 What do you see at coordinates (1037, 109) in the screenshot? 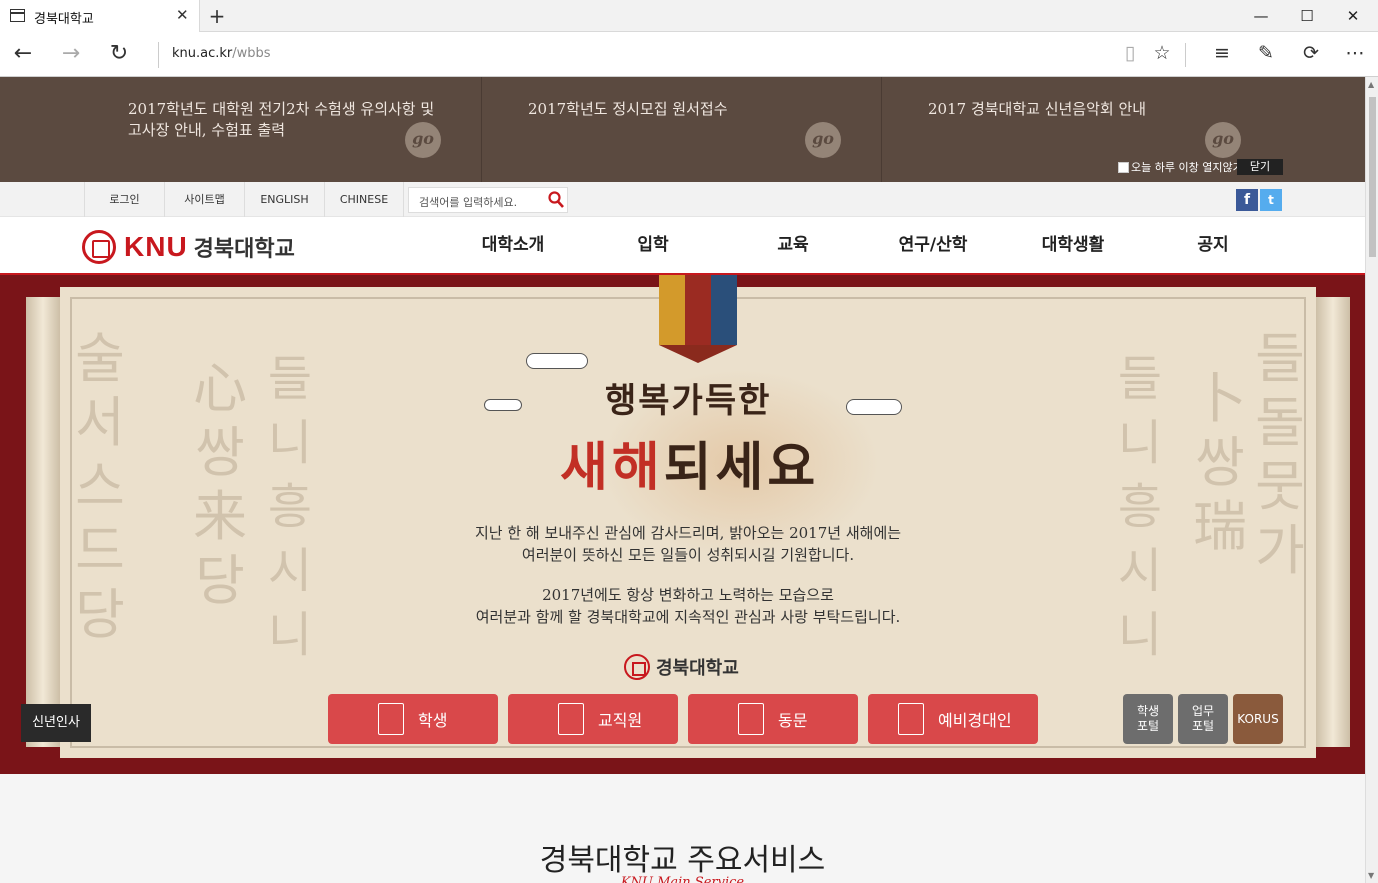
I see `notice-text: 2017 경북대학교 신년음악회 안내` at bounding box center [1037, 109].